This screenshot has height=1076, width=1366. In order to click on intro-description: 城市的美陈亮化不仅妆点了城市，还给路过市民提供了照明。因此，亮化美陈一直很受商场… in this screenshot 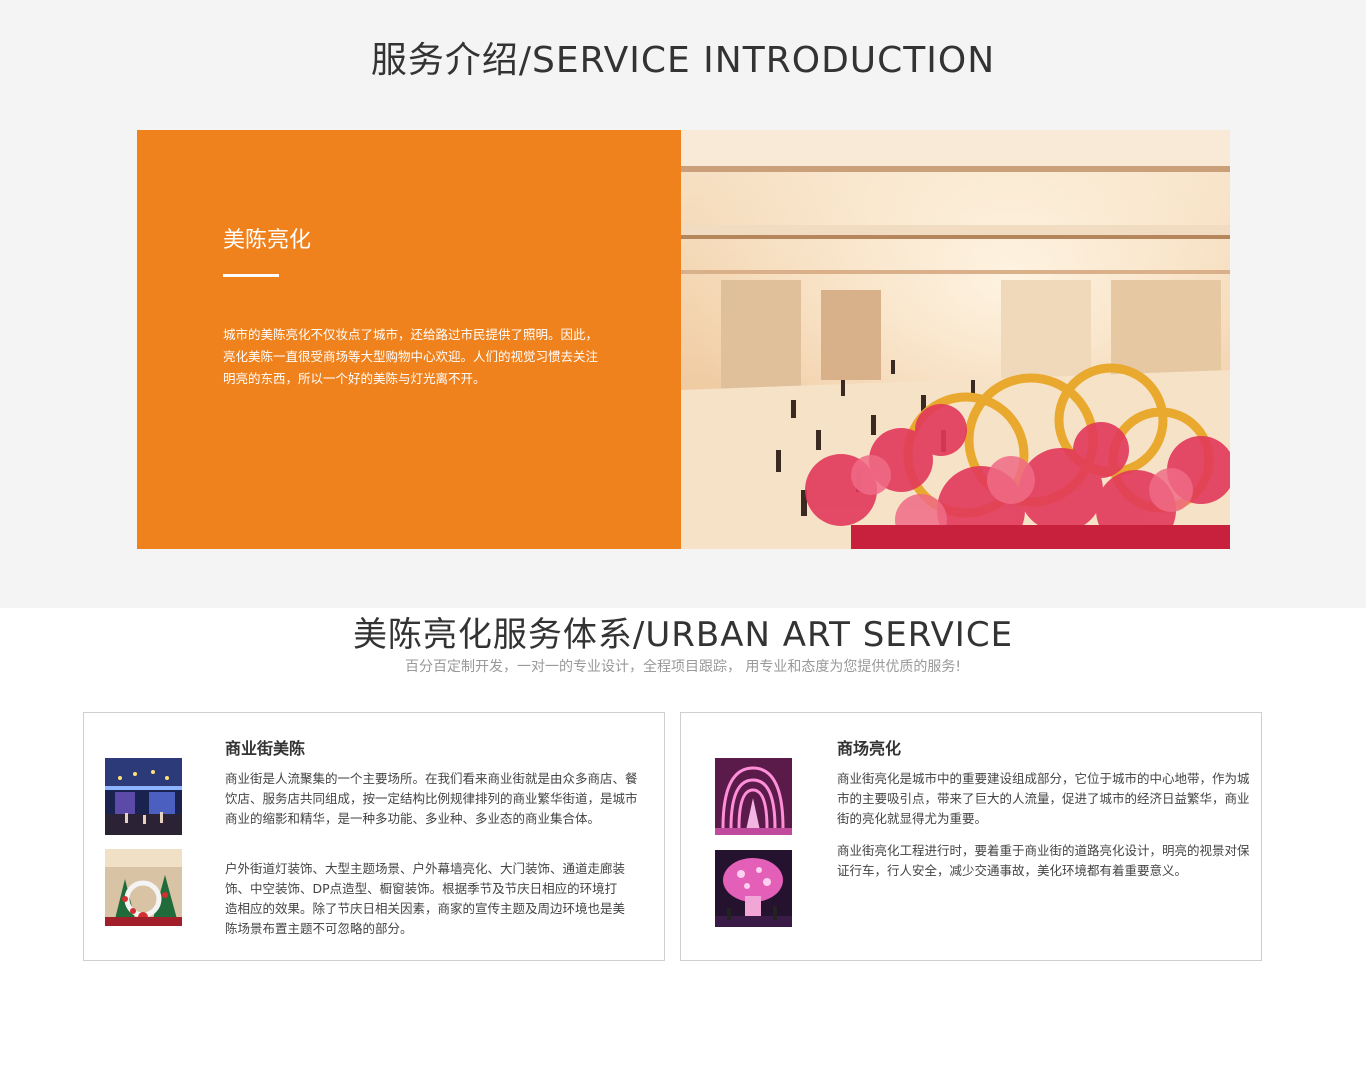, I will do `click(411, 356)`.